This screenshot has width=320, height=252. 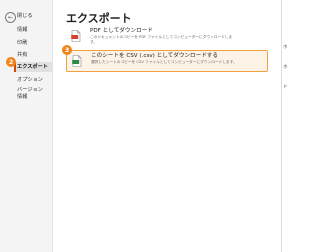 What do you see at coordinates (32, 67) in the screenshot?
I see `nav-item-export: エクスポート` at bounding box center [32, 67].